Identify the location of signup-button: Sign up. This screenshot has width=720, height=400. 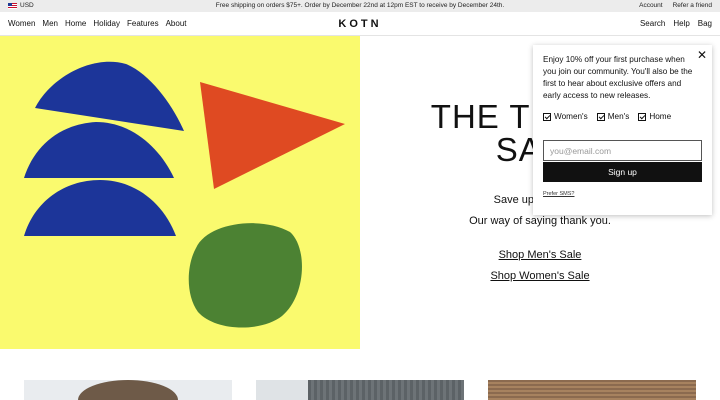
(622, 172).